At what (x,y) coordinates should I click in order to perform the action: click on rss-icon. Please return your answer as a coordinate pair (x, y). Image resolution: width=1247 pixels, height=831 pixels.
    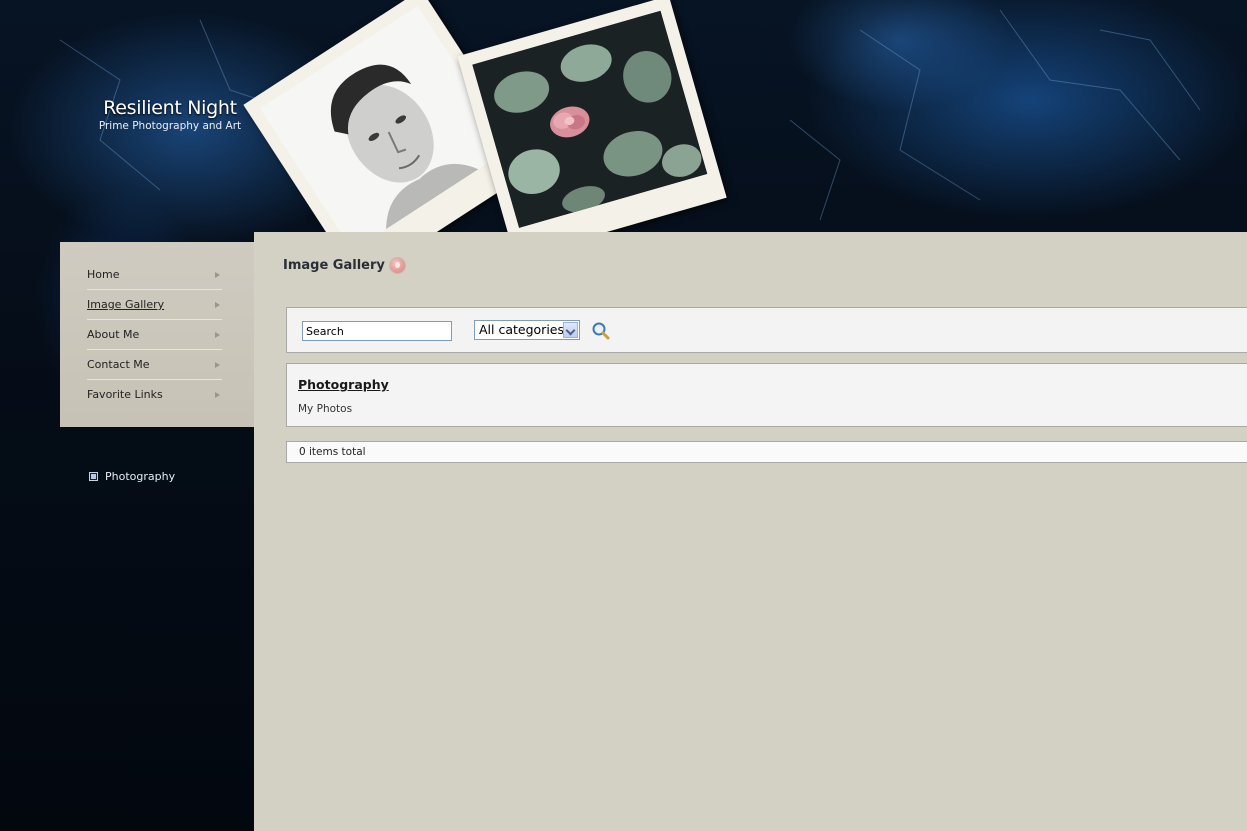
    Looking at the image, I should click on (397, 265).